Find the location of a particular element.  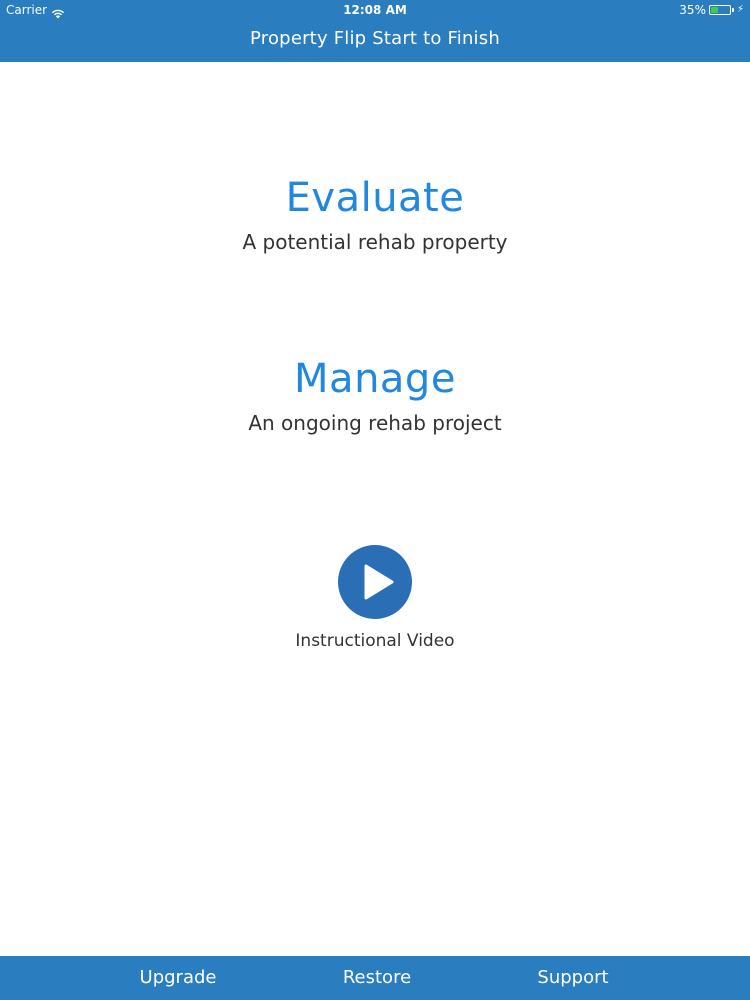

manage-title: Manage is located at coordinates (375, 379).